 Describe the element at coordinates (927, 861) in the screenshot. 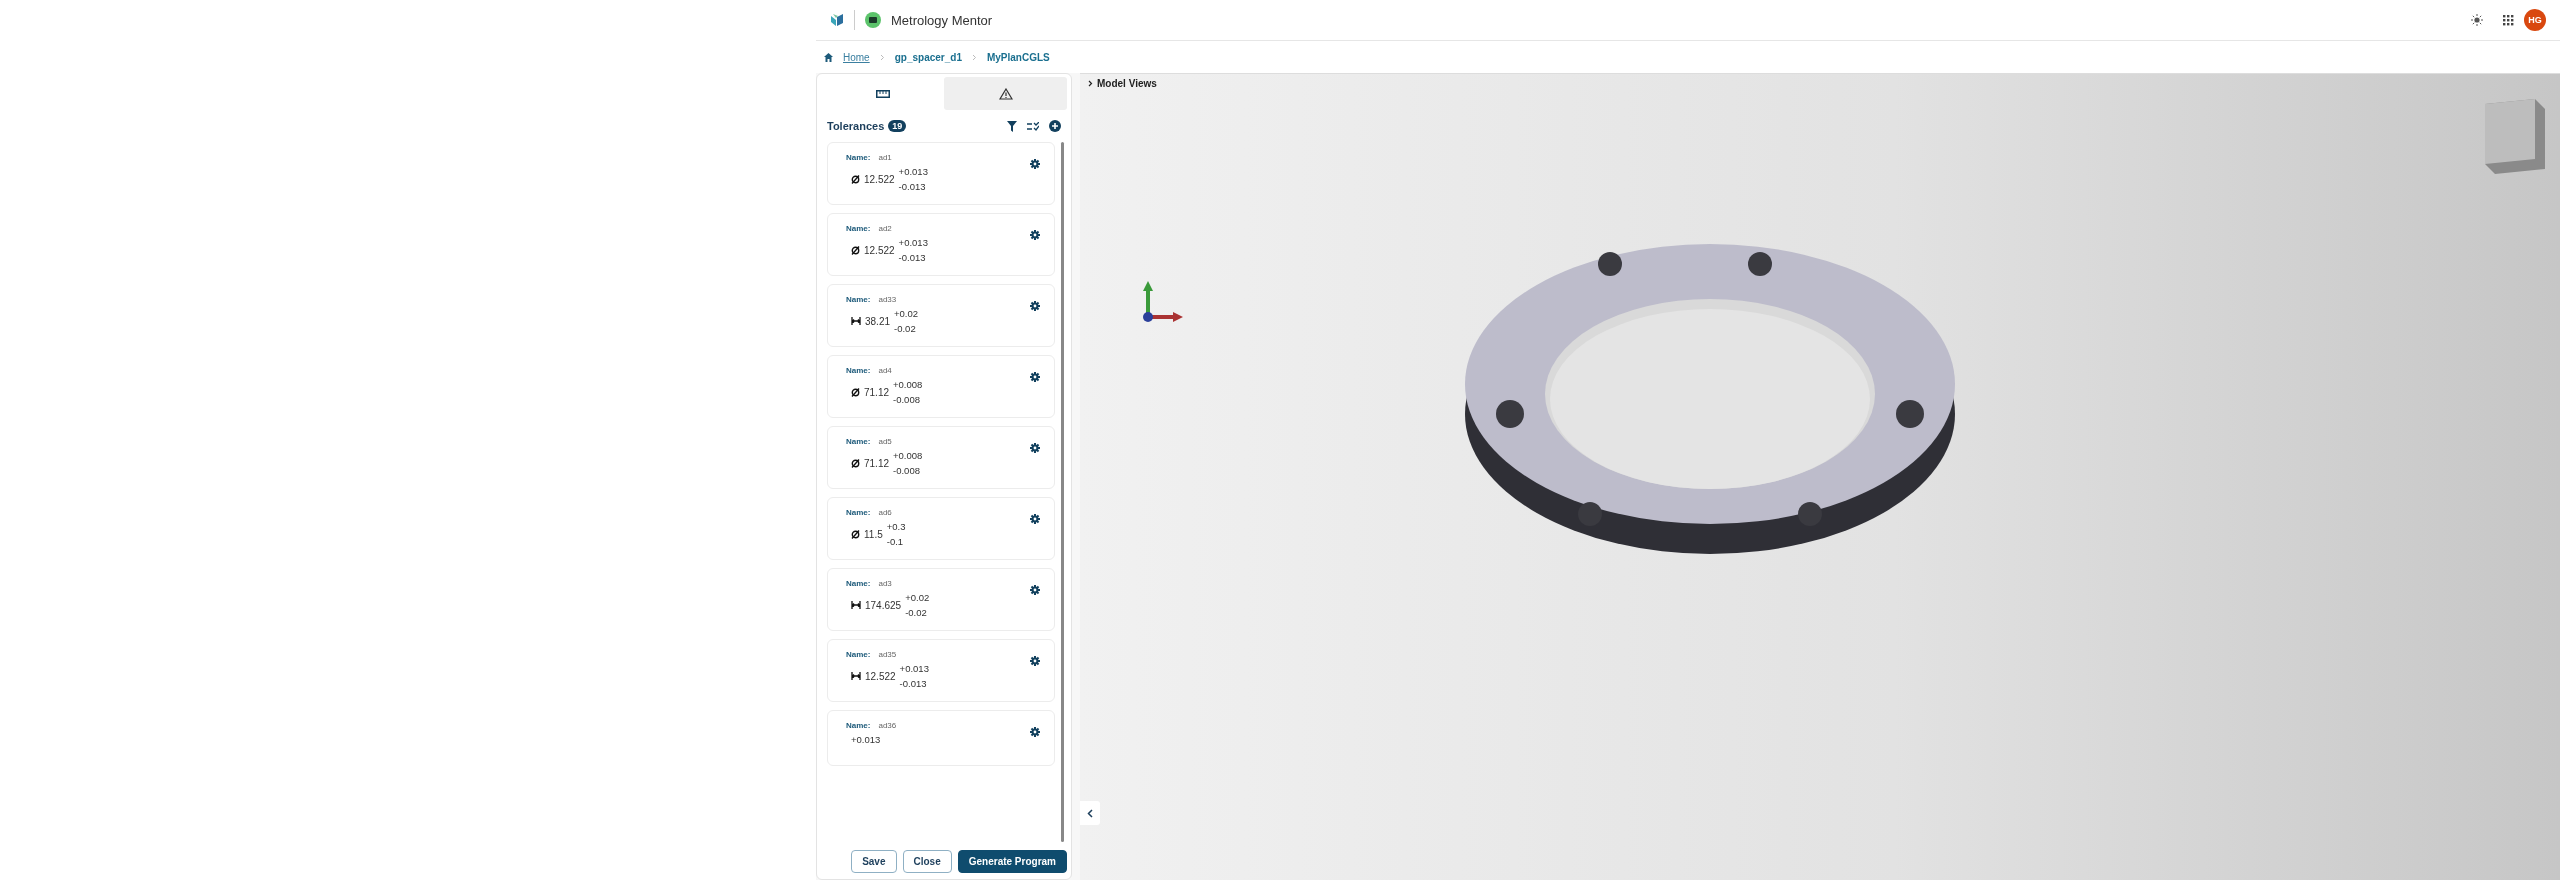

I see `action-button: Close` at that location.